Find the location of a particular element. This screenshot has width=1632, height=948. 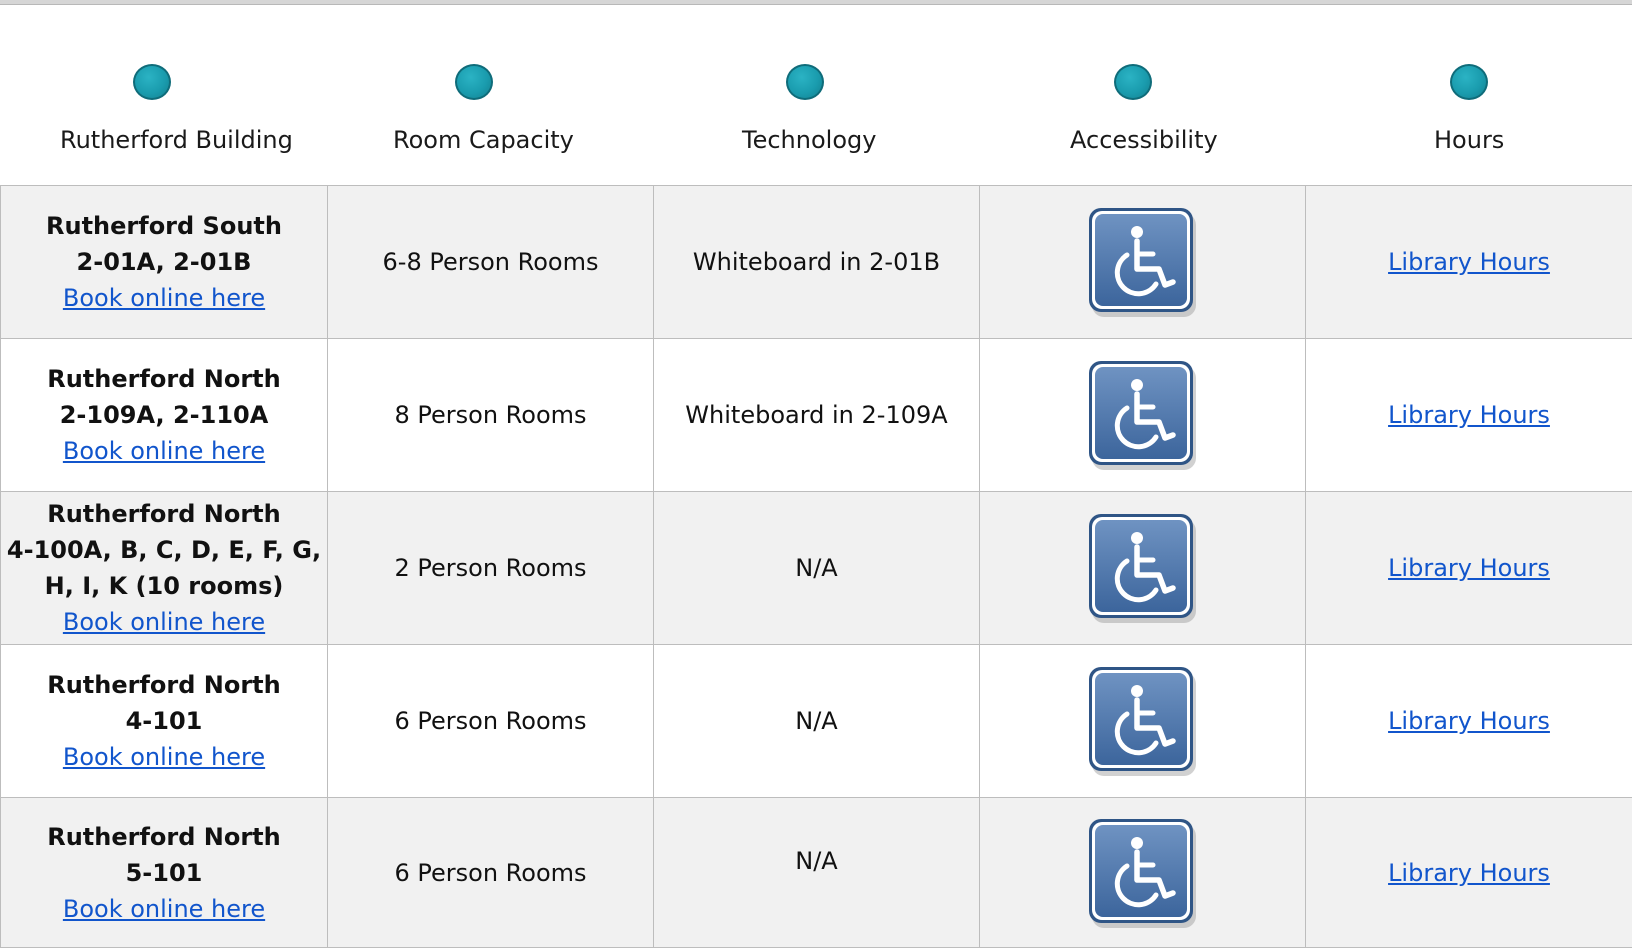

building-rooms: 2-01A, 2-01B is located at coordinates (164, 262).